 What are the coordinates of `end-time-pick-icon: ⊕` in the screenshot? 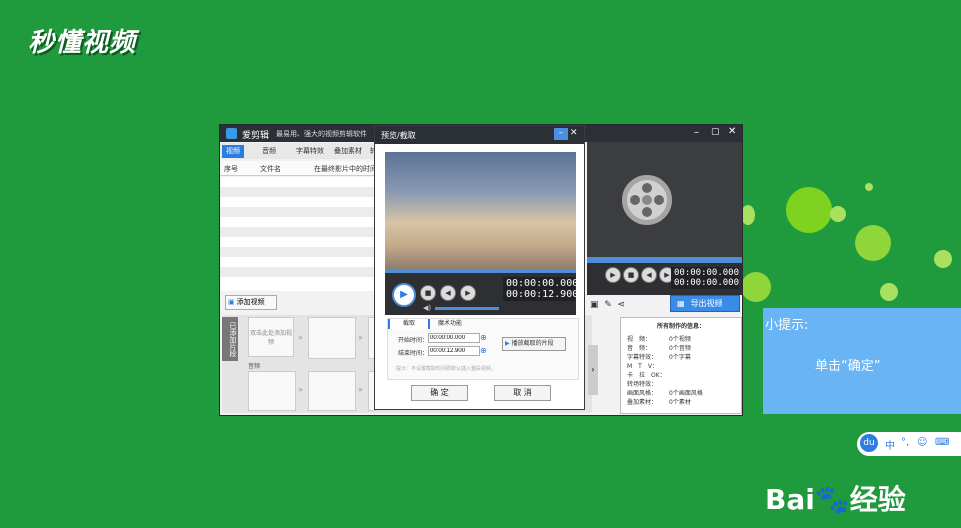 It's located at (483, 350).